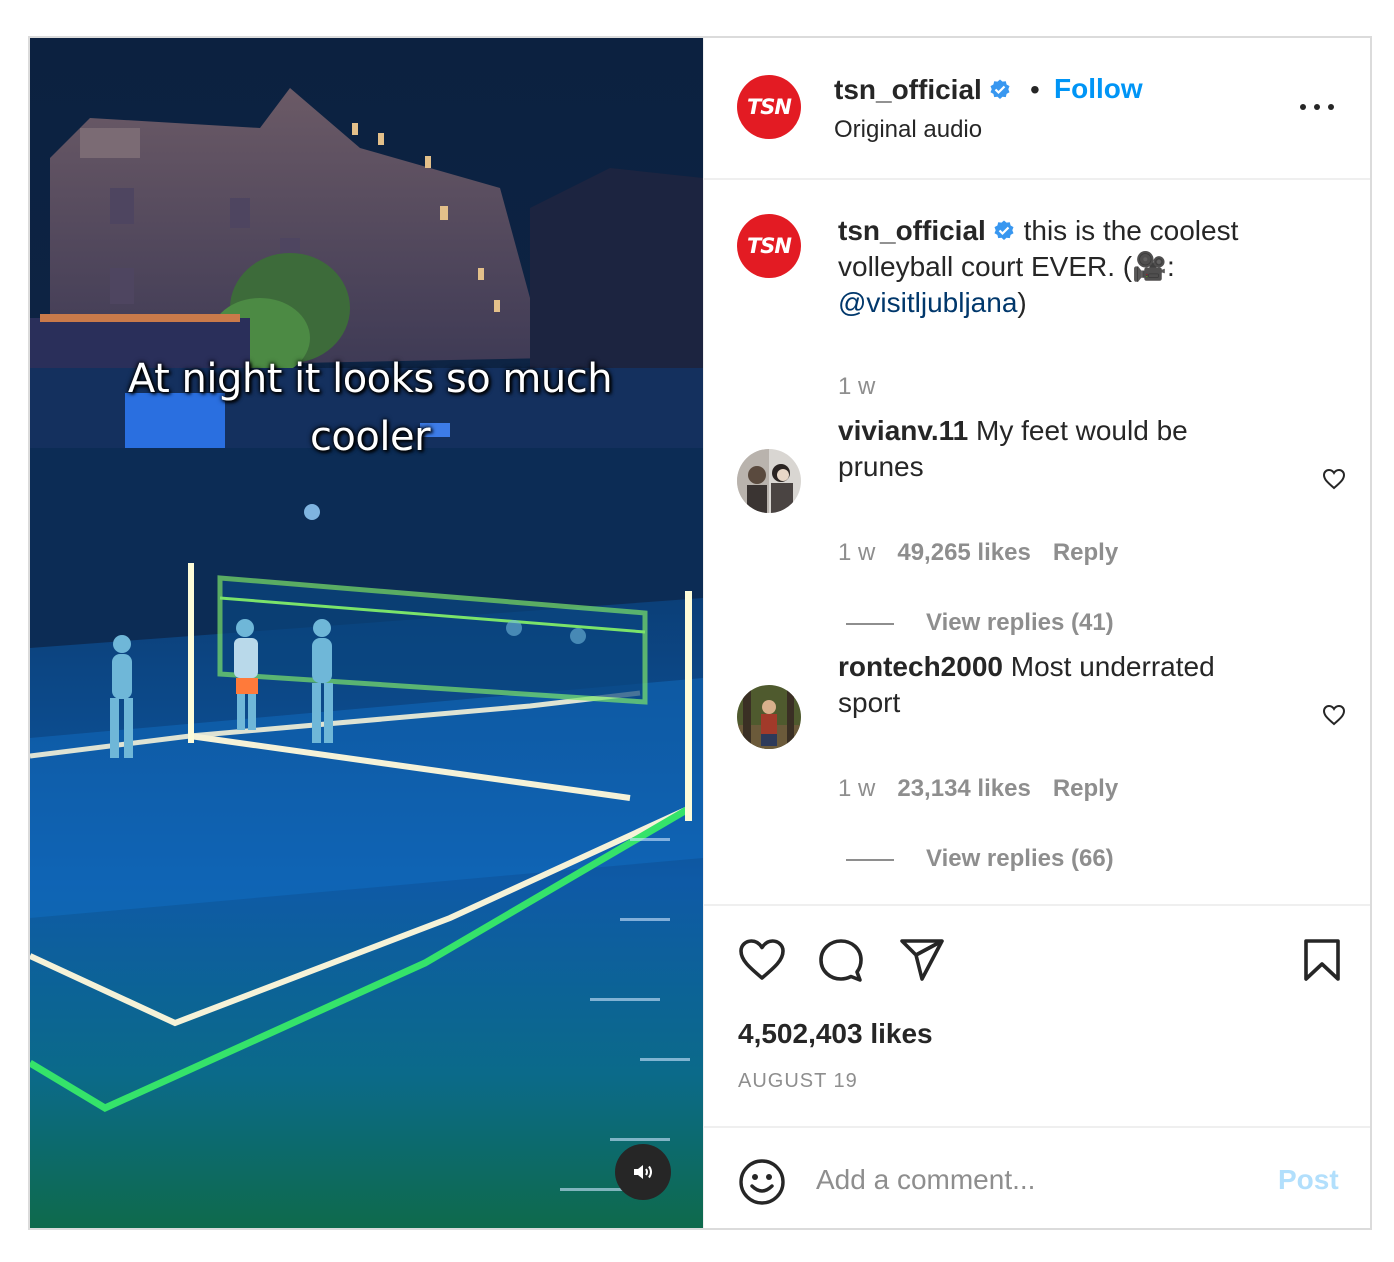 This screenshot has height=1262, width=1394. I want to click on post-header: TSN tsn_official • Follow Original audio, so click(1037, 109).